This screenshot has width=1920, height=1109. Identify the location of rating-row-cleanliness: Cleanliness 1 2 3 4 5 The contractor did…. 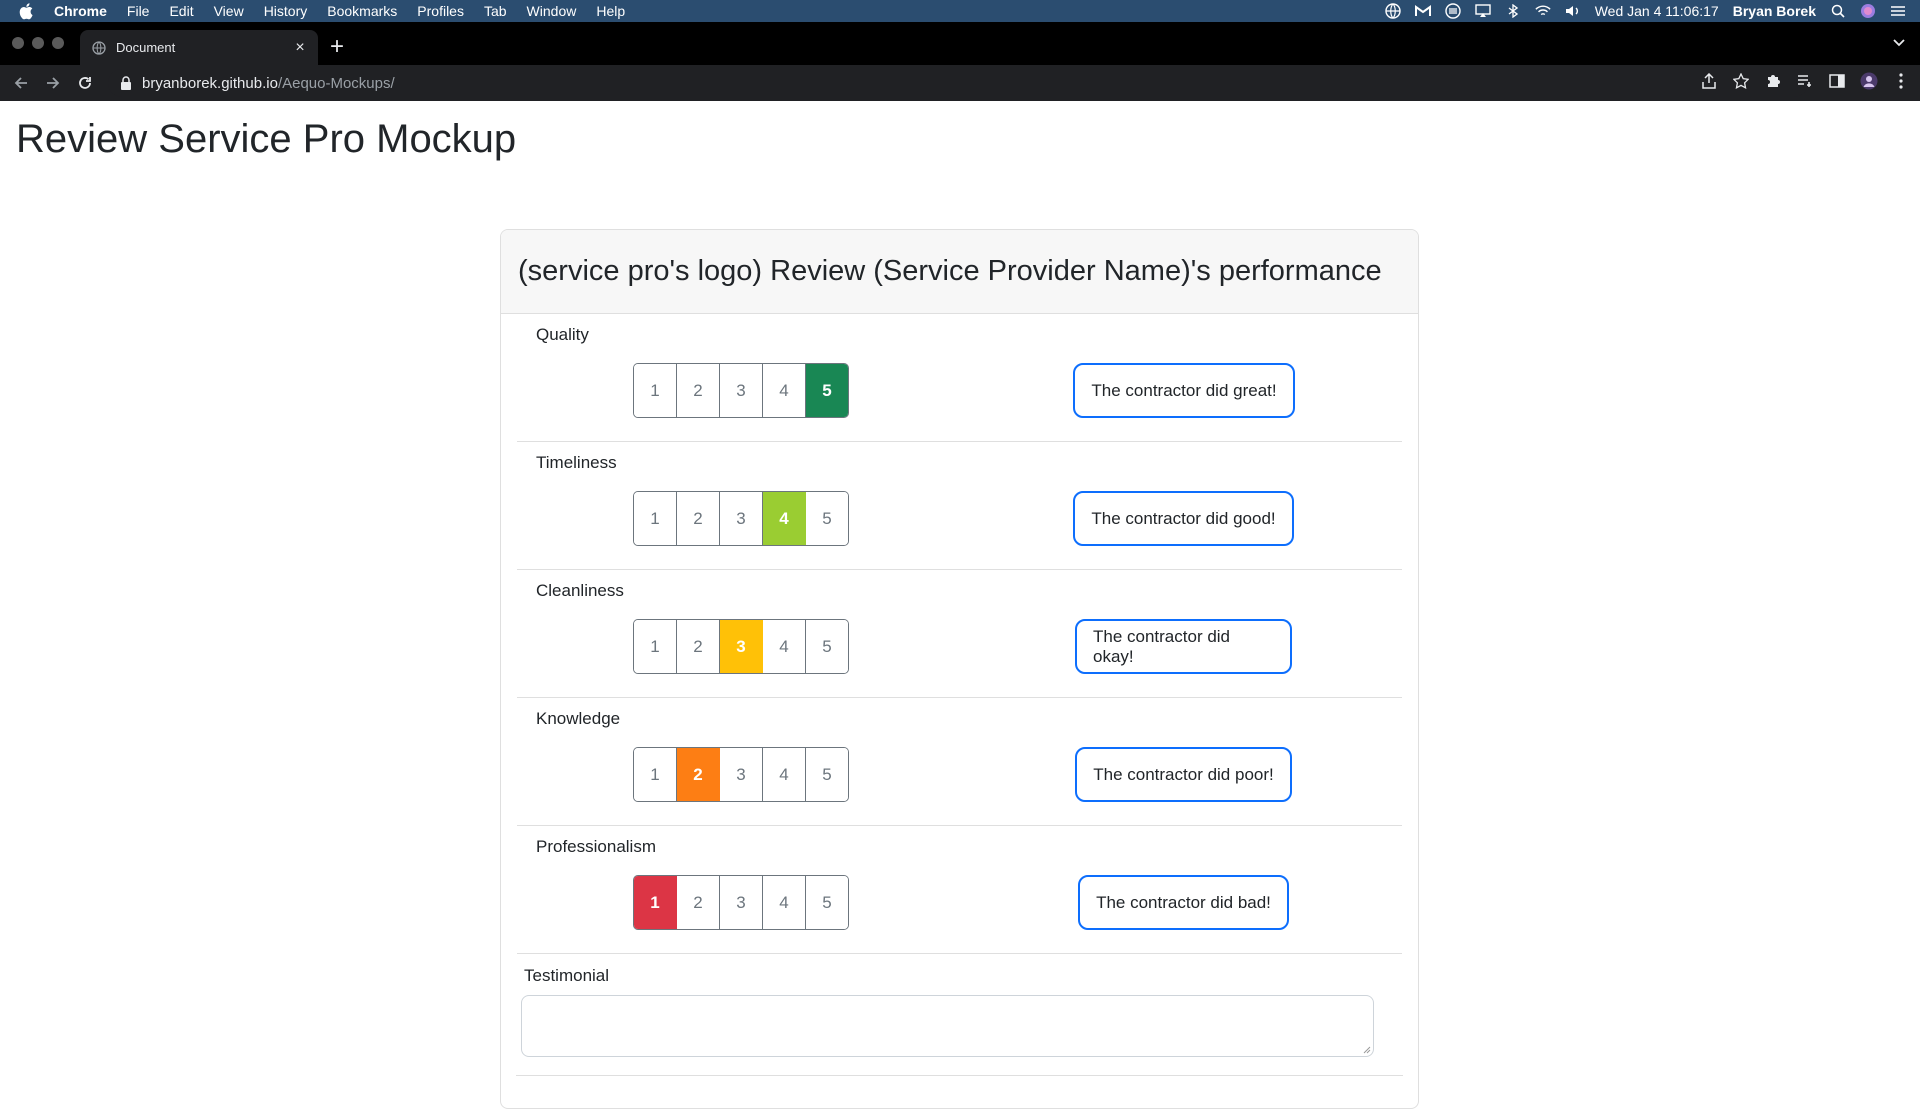
(959, 634).